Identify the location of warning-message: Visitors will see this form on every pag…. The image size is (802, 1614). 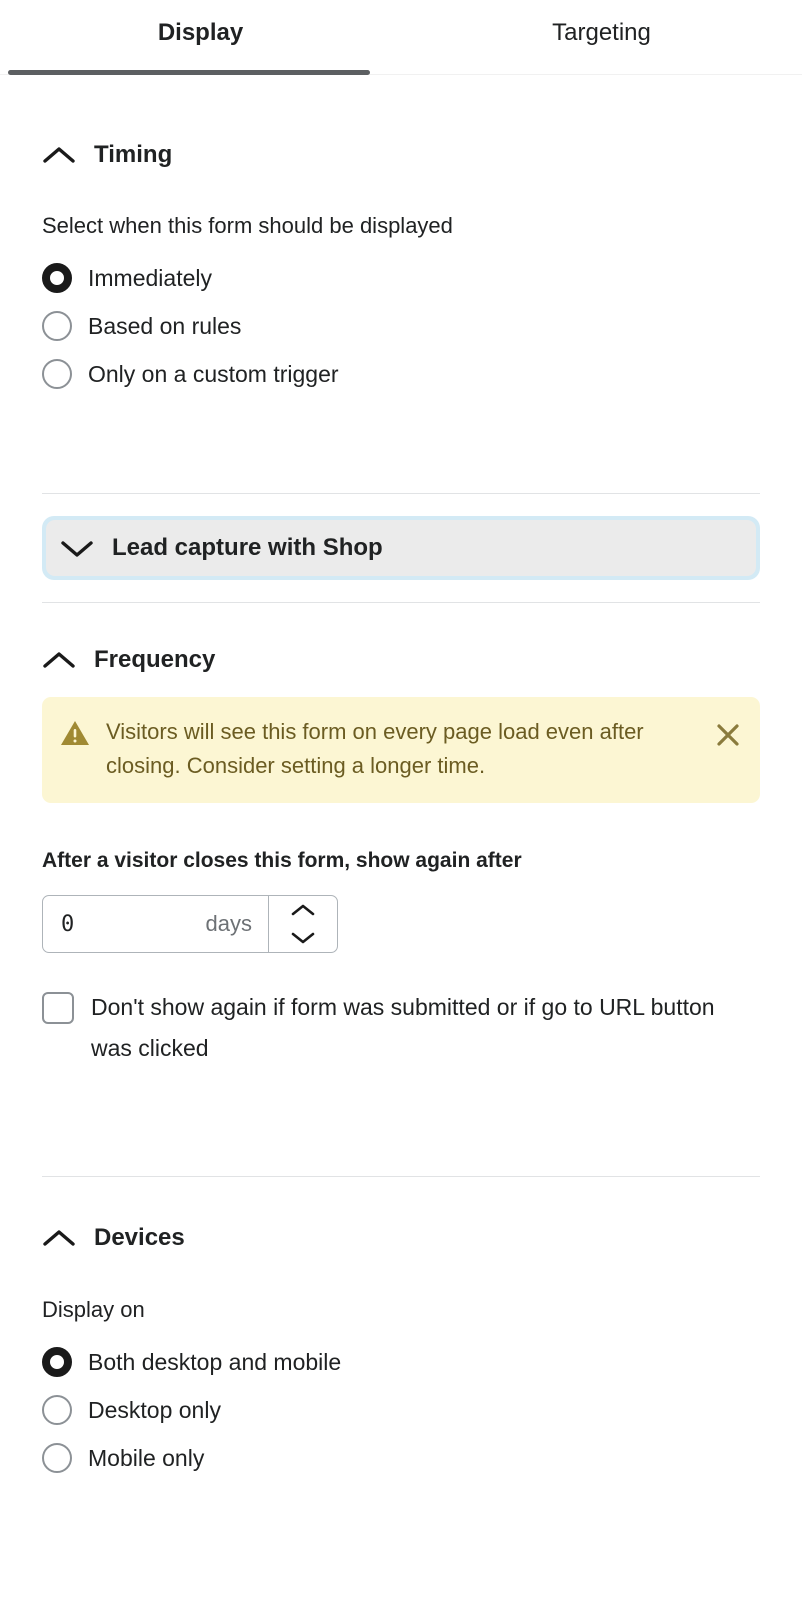
(375, 748).